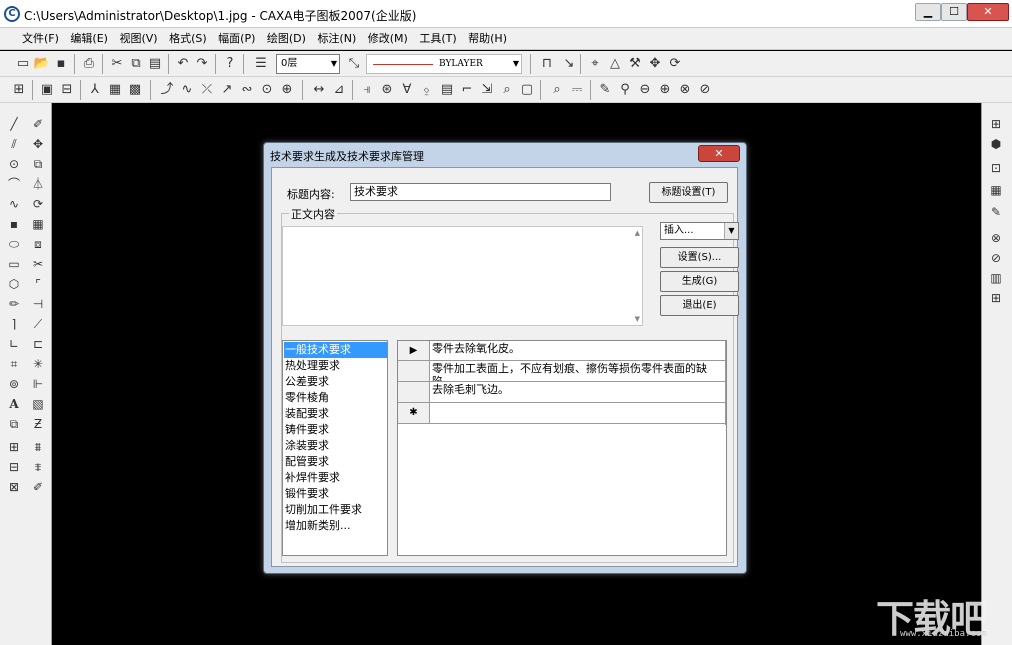 The image size is (1012, 645). I want to click on exit-button: 退出(E), so click(699, 305).